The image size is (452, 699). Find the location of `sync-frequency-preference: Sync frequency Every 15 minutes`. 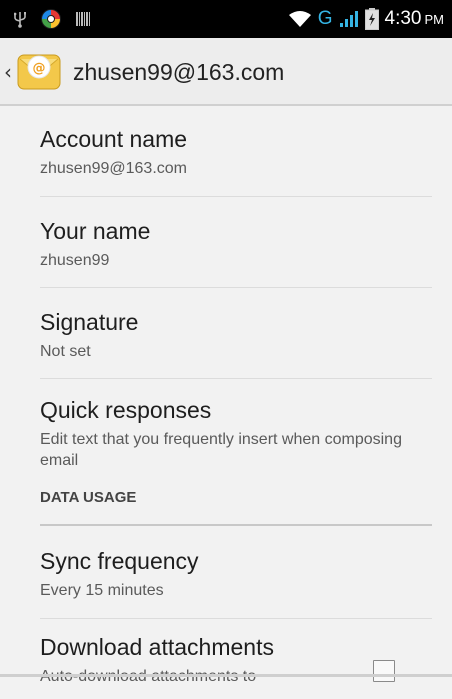

sync-frequency-preference: Sync frequency Every 15 minutes is located at coordinates (236, 572).